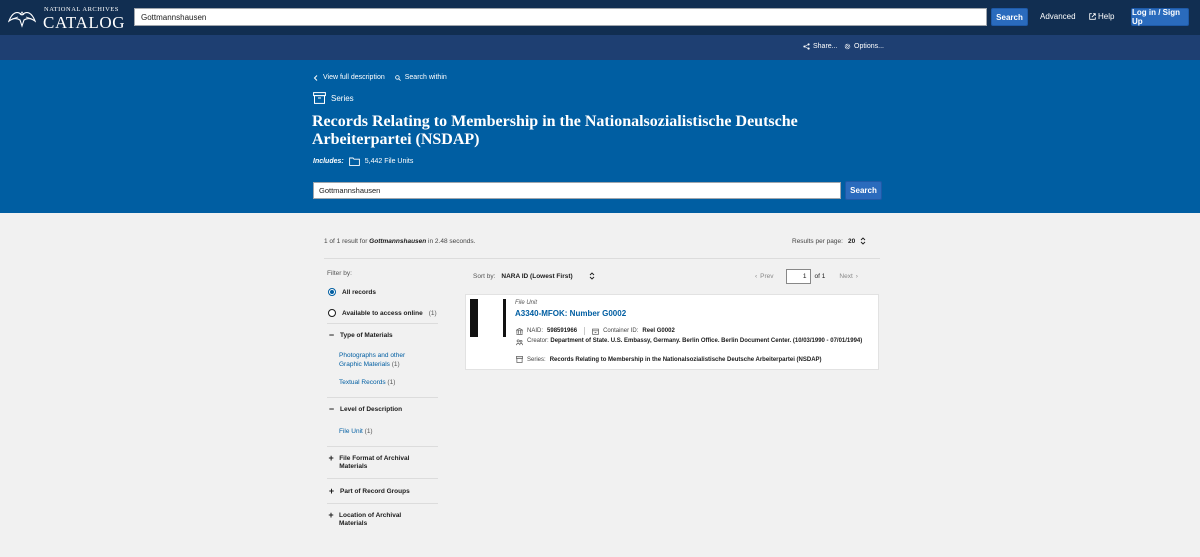 Image resolution: width=1200 pixels, height=557 pixels. What do you see at coordinates (389, 161) in the screenshot?
I see `includes-value: 5,442 File Units` at bounding box center [389, 161].